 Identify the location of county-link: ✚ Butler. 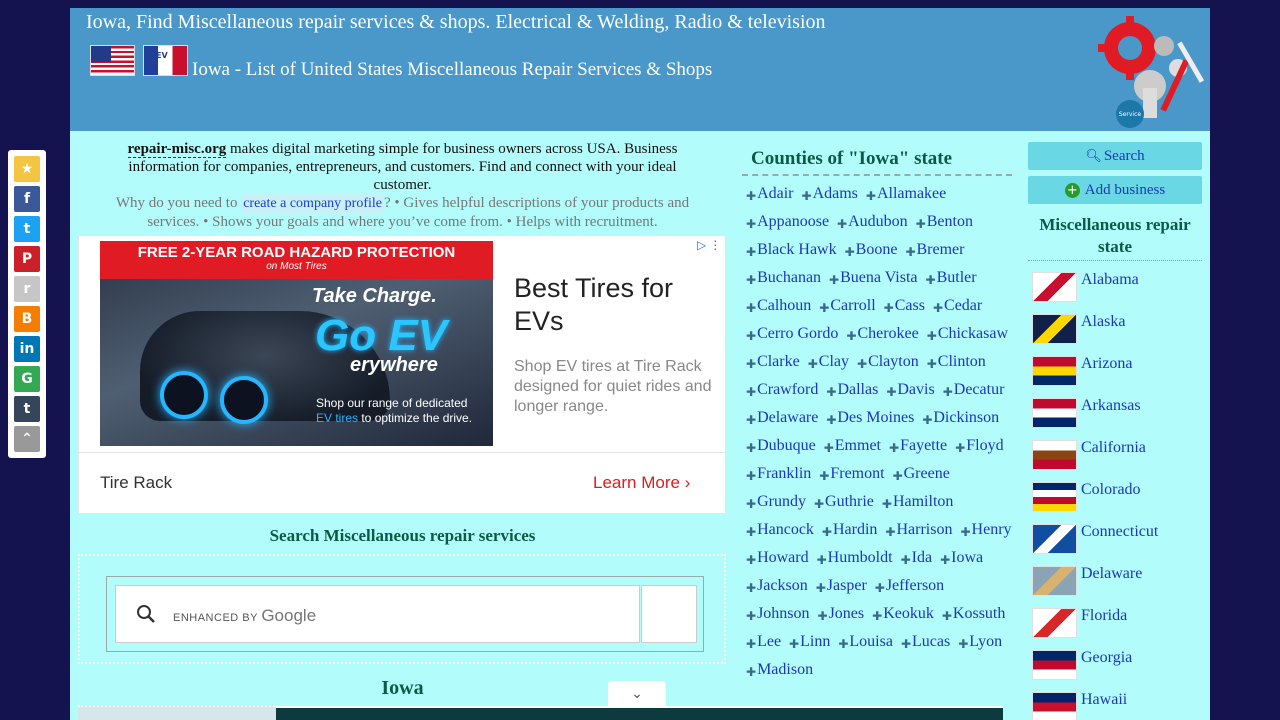
(951, 282).